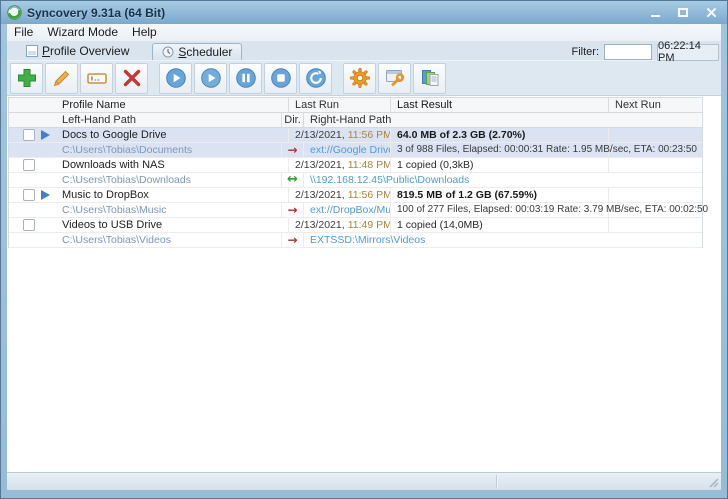  What do you see at coordinates (32, 105) in the screenshot?
I see `header-gutter` at bounding box center [32, 105].